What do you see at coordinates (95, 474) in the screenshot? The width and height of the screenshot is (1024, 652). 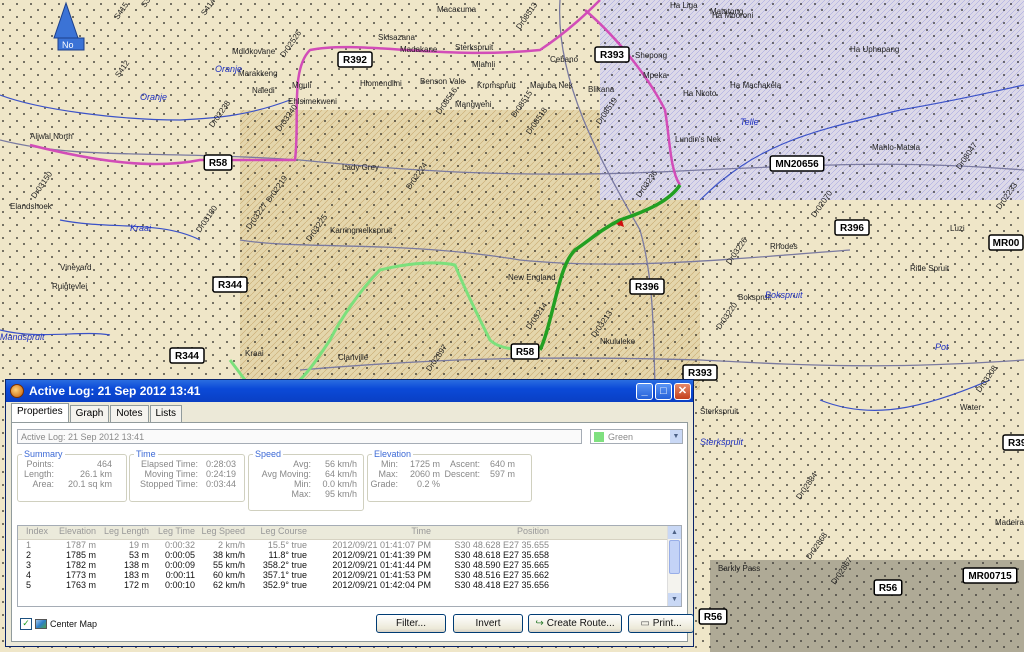 I see `stat-value: 26.1 km` at bounding box center [95, 474].